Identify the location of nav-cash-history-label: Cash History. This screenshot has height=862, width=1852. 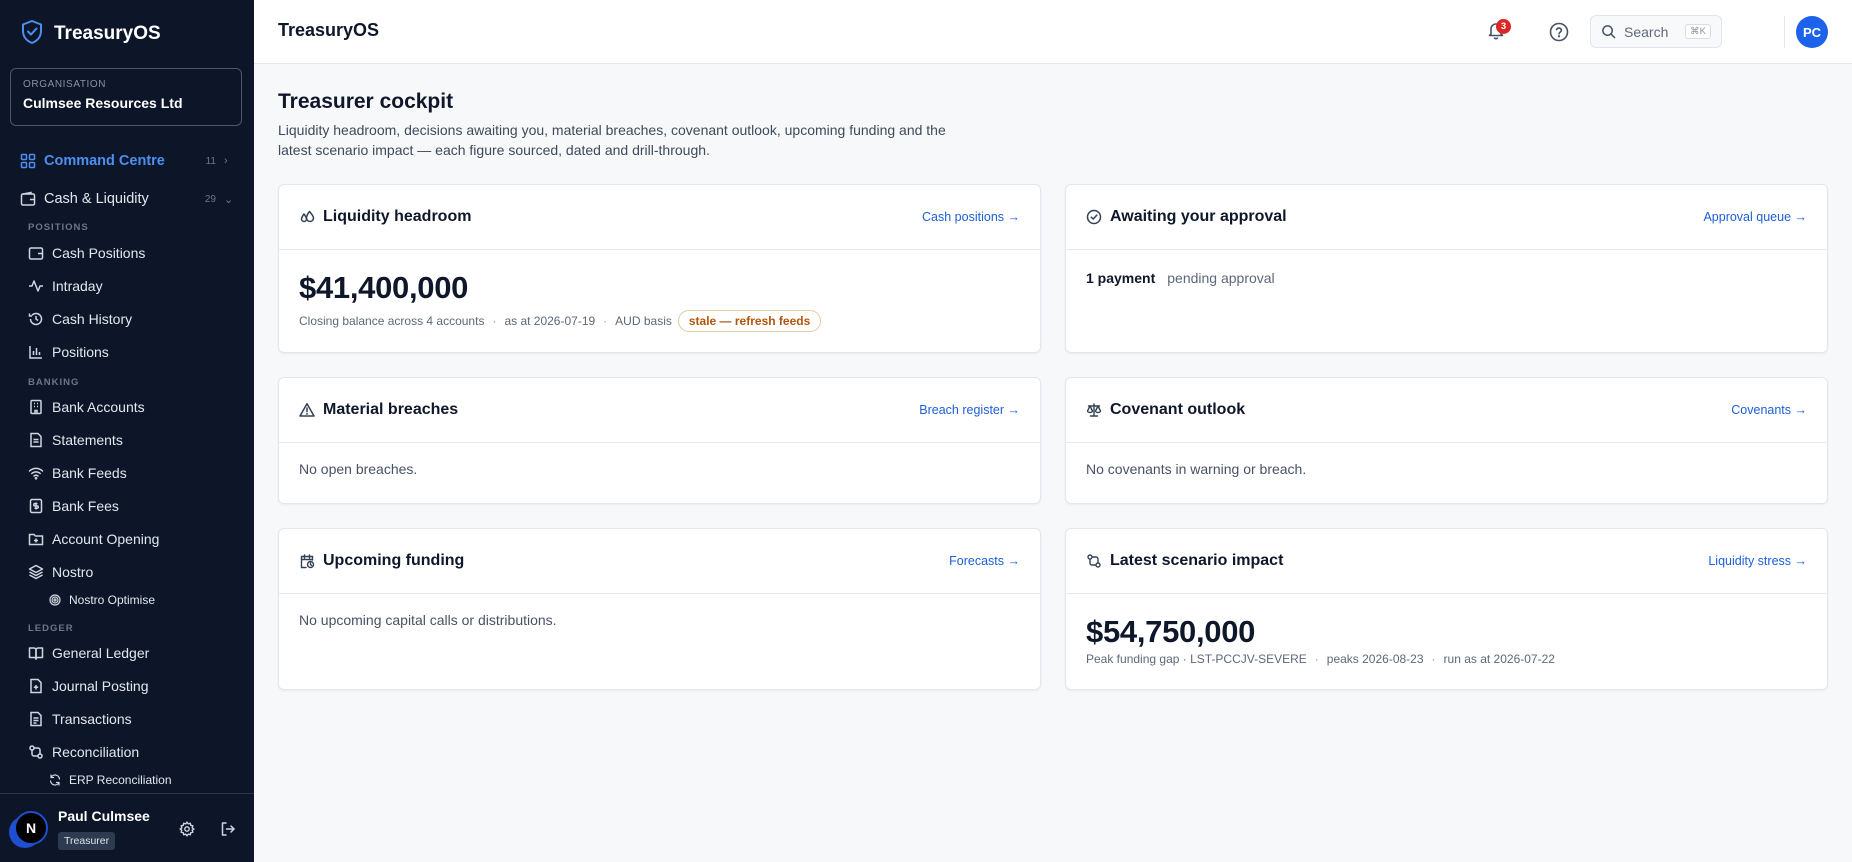
(92, 319).